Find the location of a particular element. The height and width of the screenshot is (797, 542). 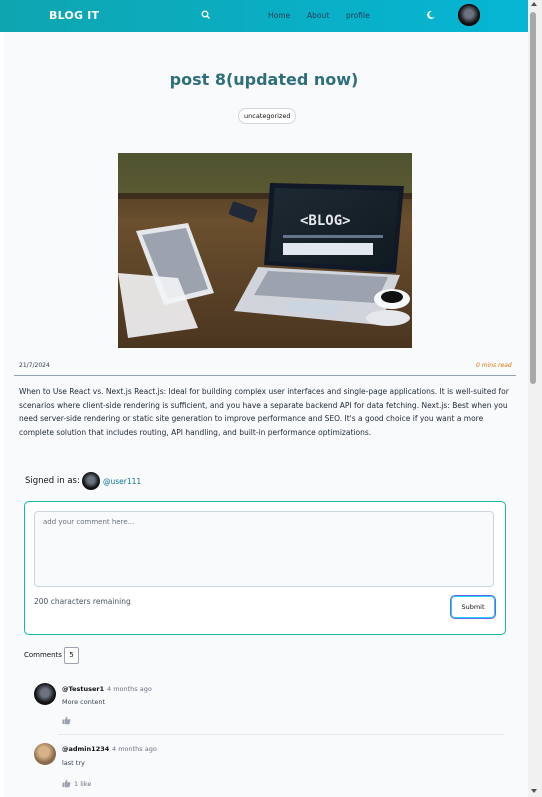

nav-link-about: About is located at coordinates (318, 15).